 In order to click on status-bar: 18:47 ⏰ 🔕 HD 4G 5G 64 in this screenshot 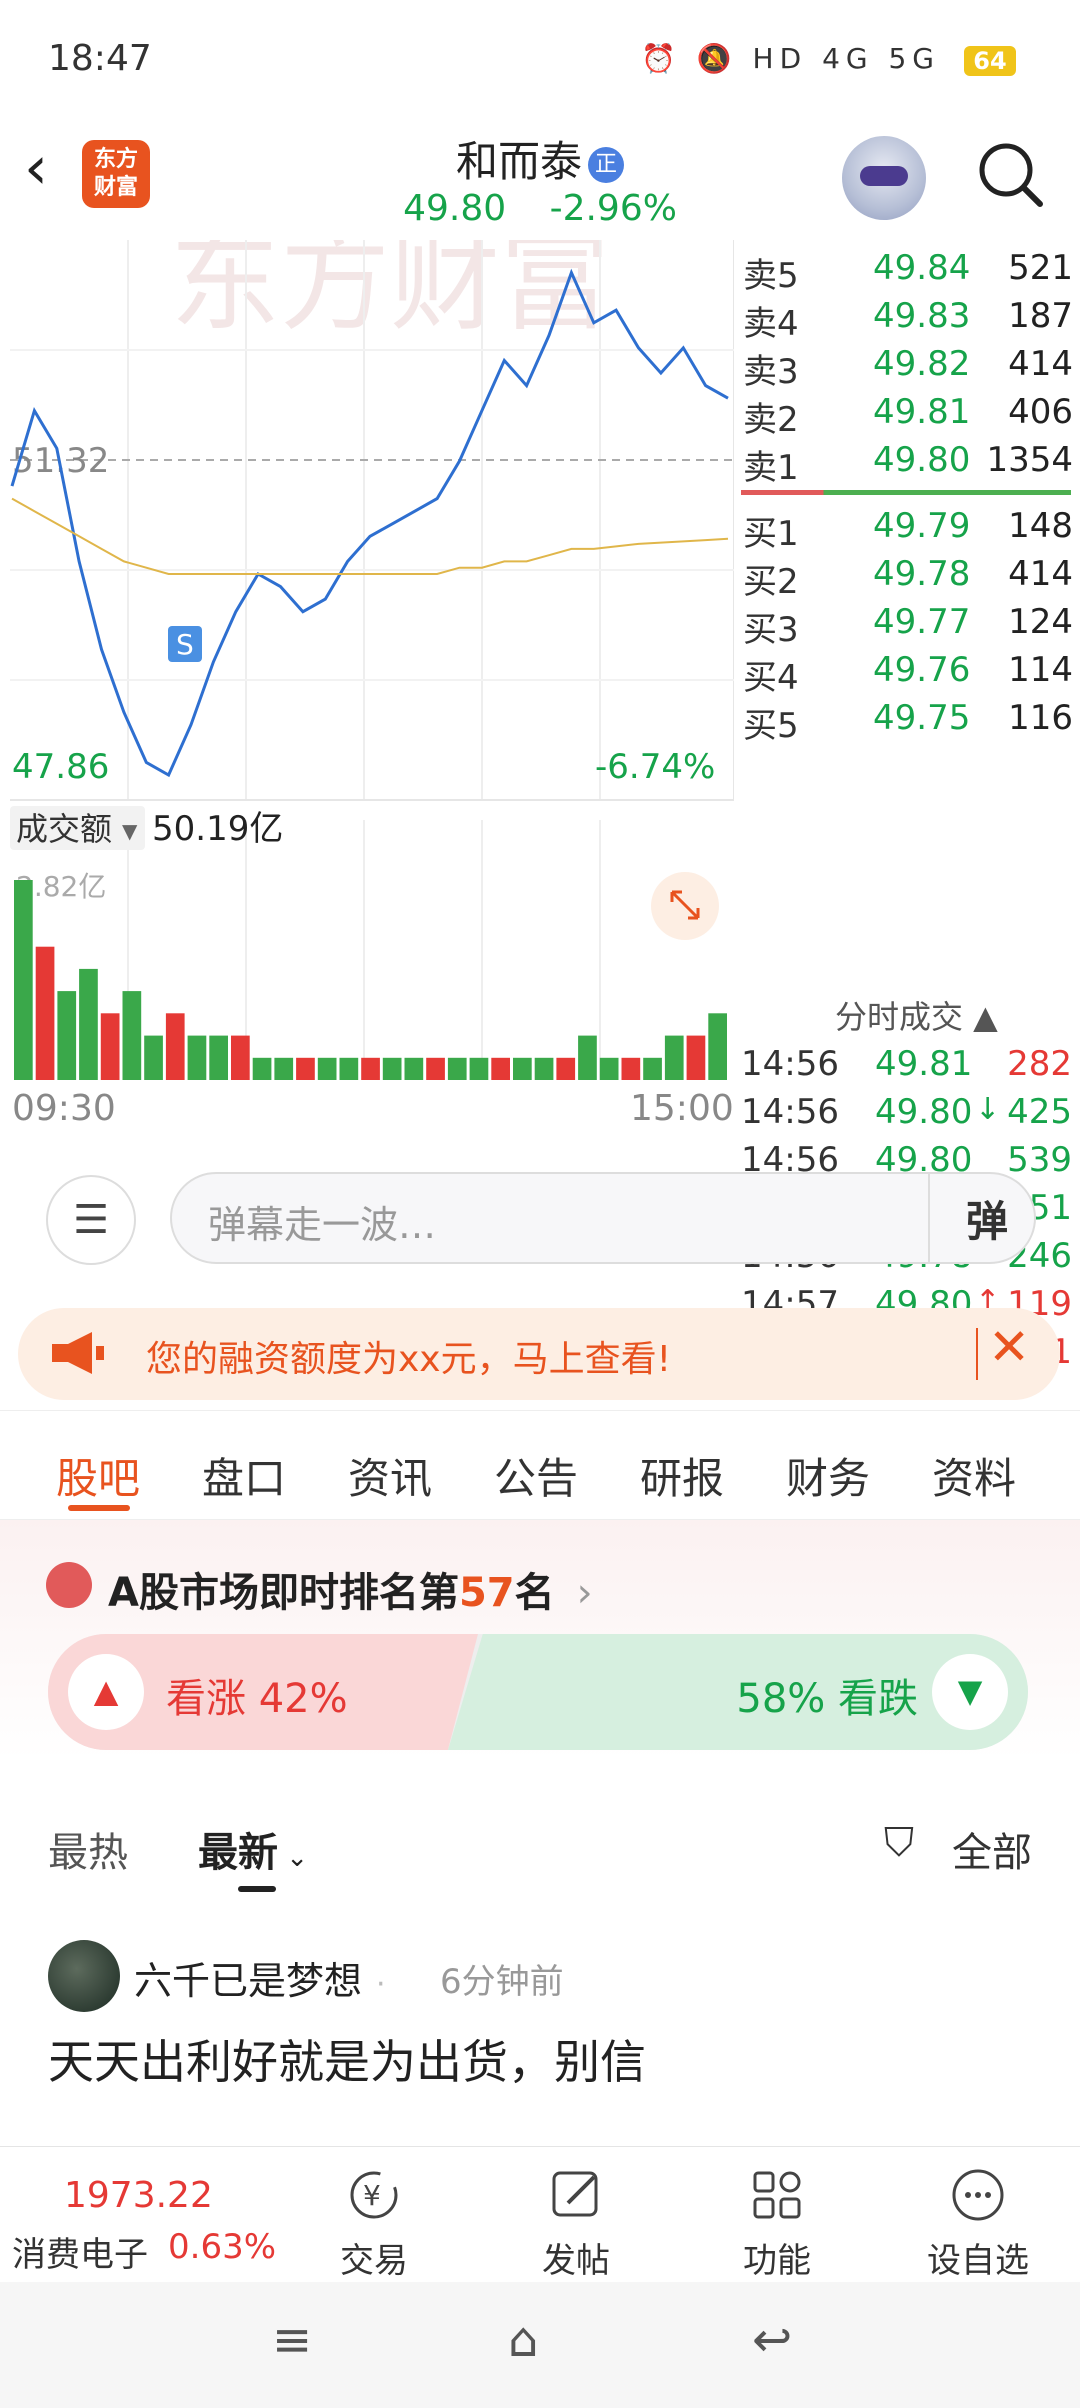, I will do `click(540, 60)`.